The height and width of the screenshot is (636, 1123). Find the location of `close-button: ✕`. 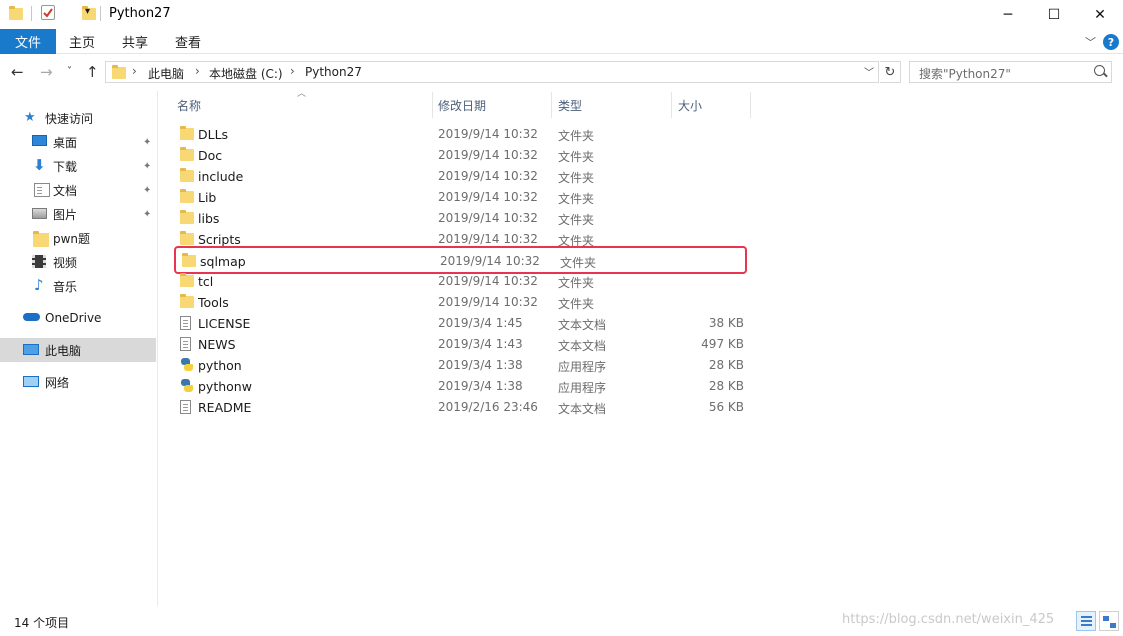

close-button: ✕ is located at coordinates (1100, 14).